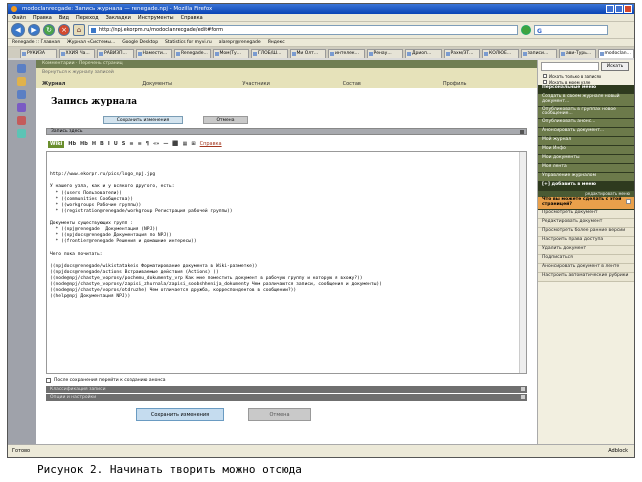  What do you see at coordinates (180, 414) in the screenshot?
I see `save-button-bottom: Сохранить изменения` at bounding box center [180, 414].